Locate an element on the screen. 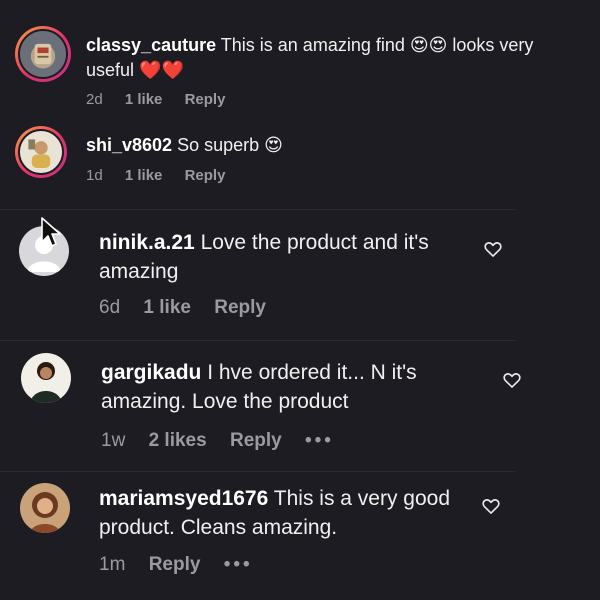 The width and height of the screenshot is (600, 600). comment-text: So superb 😍 is located at coordinates (230, 145).